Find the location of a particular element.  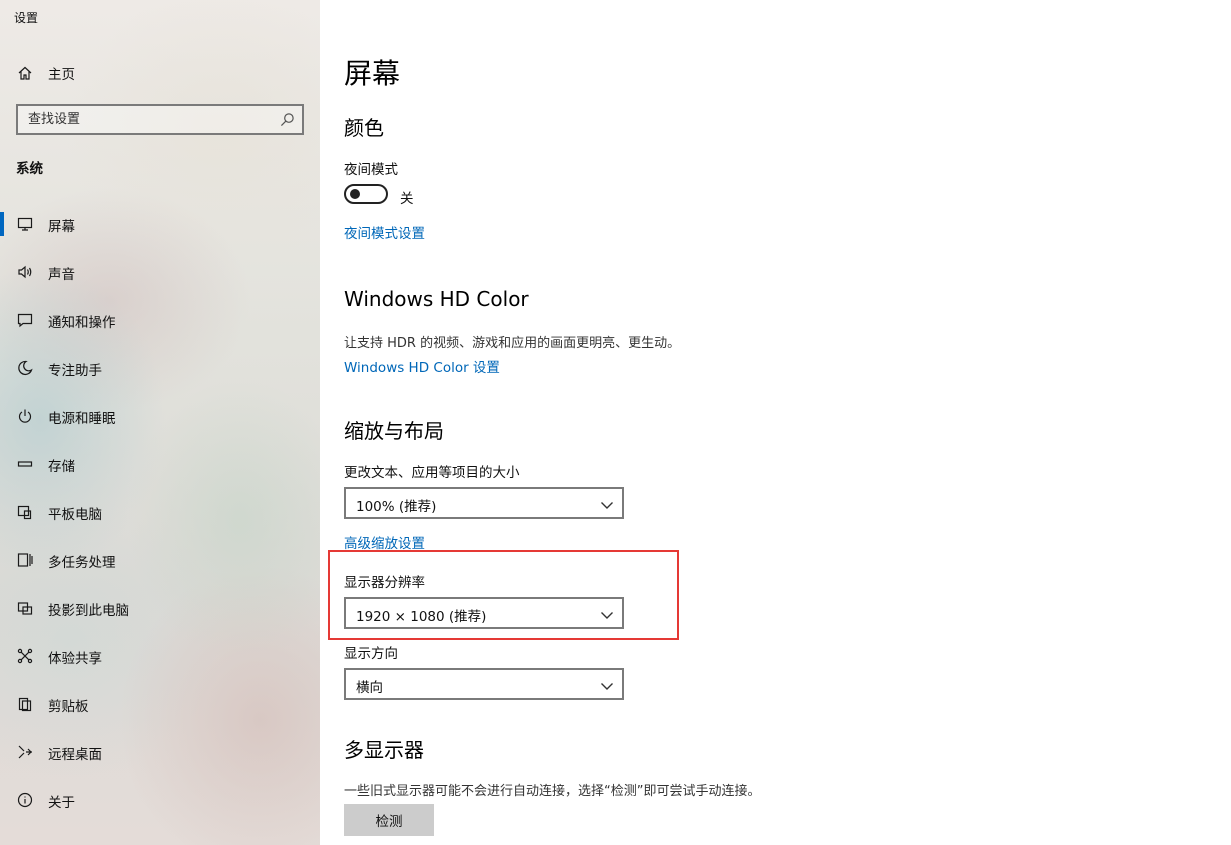

nav-home: 主页 is located at coordinates (160, 73).